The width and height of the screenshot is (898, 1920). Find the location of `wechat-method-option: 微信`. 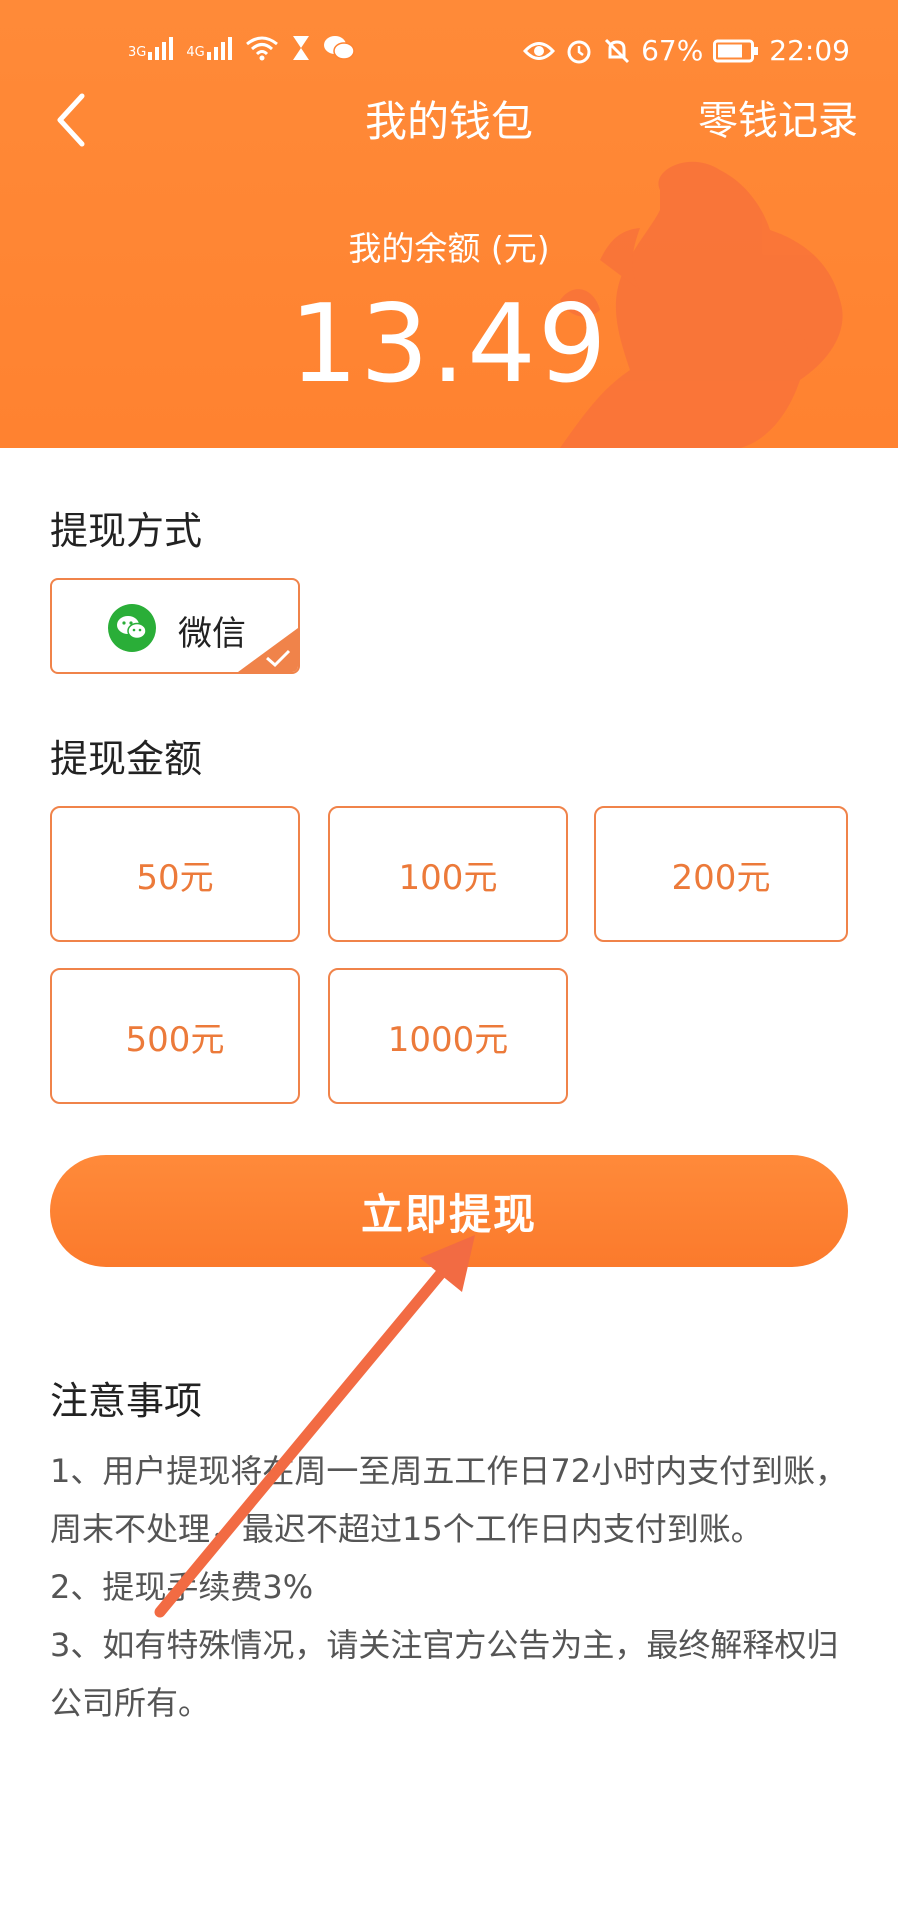

wechat-method-option: 微信 is located at coordinates (175, 626).